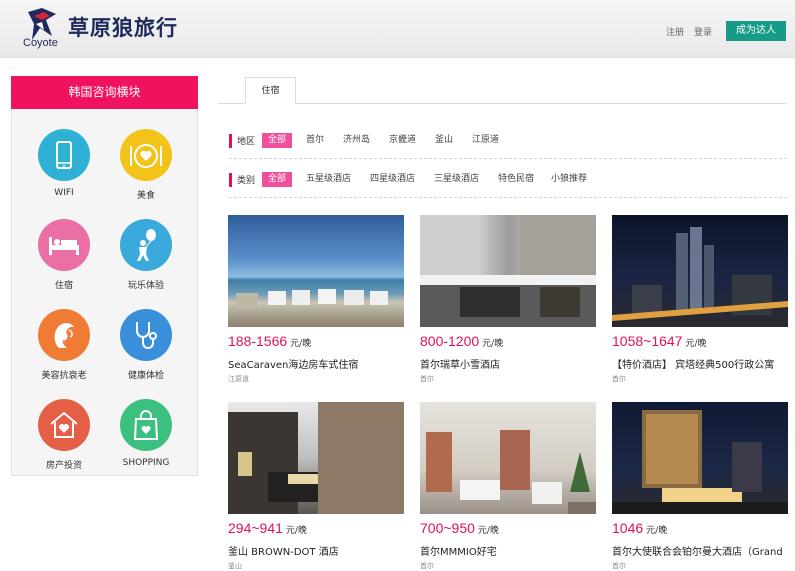  What do you see at coordinates (238, 379) in the screenshot?
I see `listing-location: 江原道` at bounding box center [238, 379].